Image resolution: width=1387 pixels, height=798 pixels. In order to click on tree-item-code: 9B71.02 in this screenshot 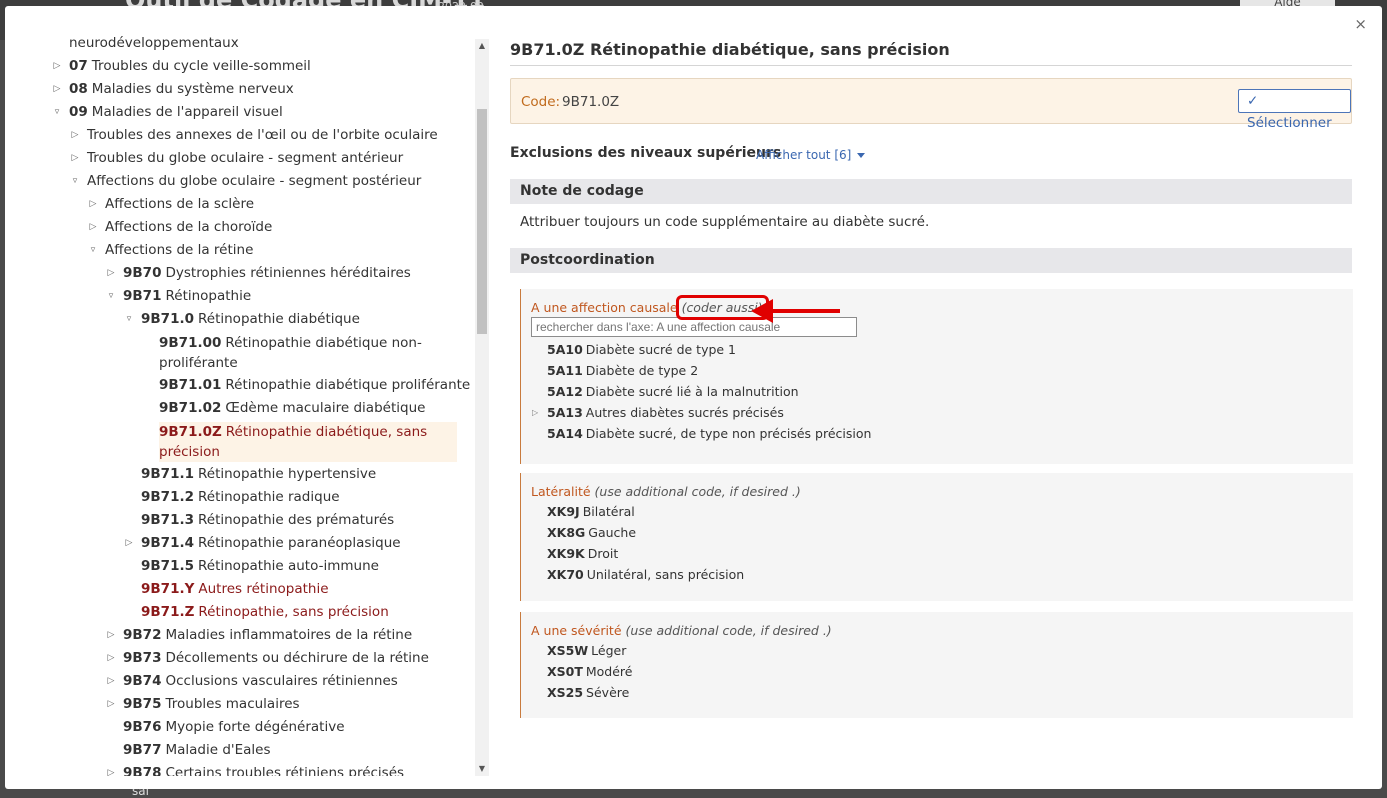, I will do `click(190, 408)`.